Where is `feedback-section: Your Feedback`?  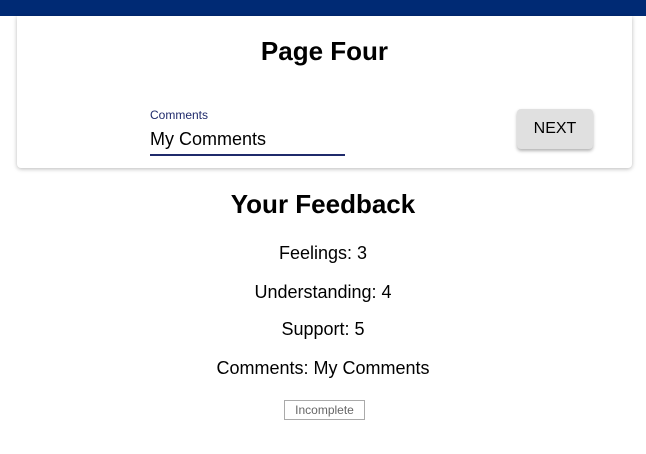
feedback-section: Your Feedback is located at coordinates (323, 204).